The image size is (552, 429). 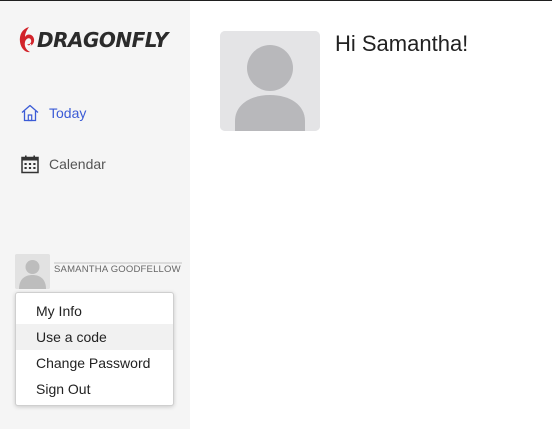 I want to click on user-avatar-icon, so click(x=32, y=271).